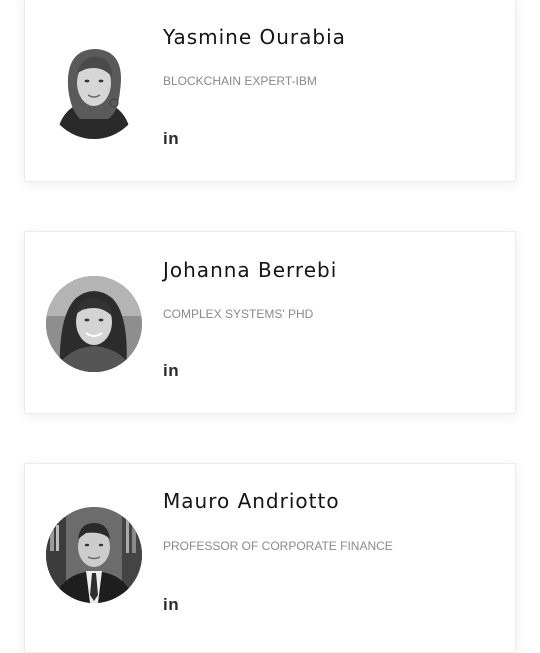 The height and width of the screenshot is (653, 540). What do you see at coordinates (278, 546) in the screenshot?
I see `member-role: PROFESSOR OF CORPORATE FINANCE` at bounding box center [278, 546].